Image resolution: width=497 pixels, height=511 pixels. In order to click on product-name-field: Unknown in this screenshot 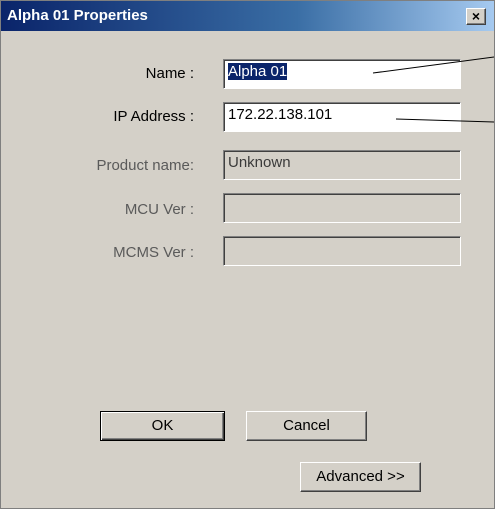, I will do `click(342, 165)`.